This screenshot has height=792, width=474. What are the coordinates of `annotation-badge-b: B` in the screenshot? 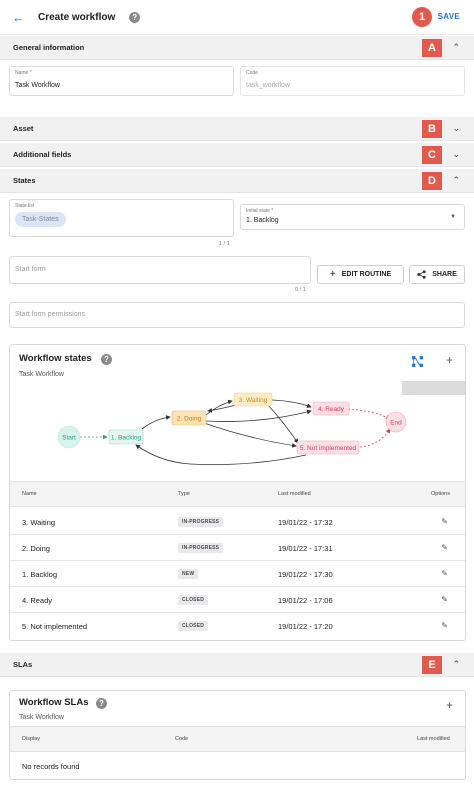 It's located at (432, 129).